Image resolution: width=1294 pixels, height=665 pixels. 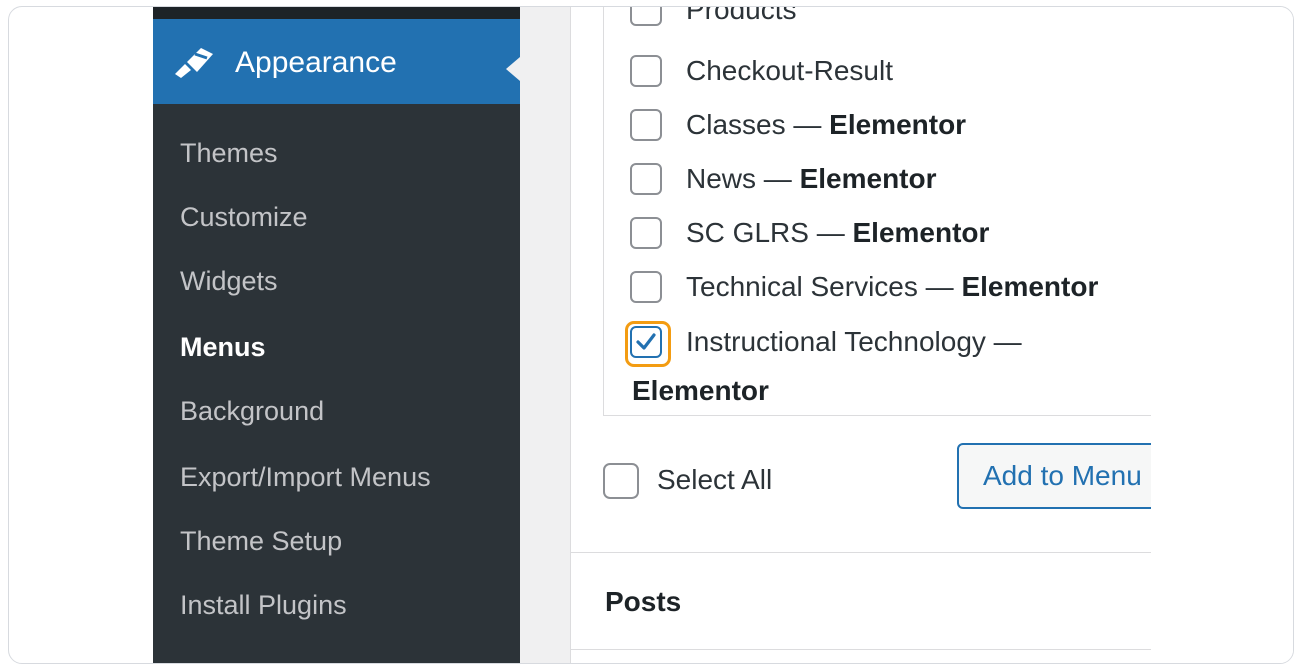 I want to click on sidebar-item-themes: Themes, so click(x=229, y=153).